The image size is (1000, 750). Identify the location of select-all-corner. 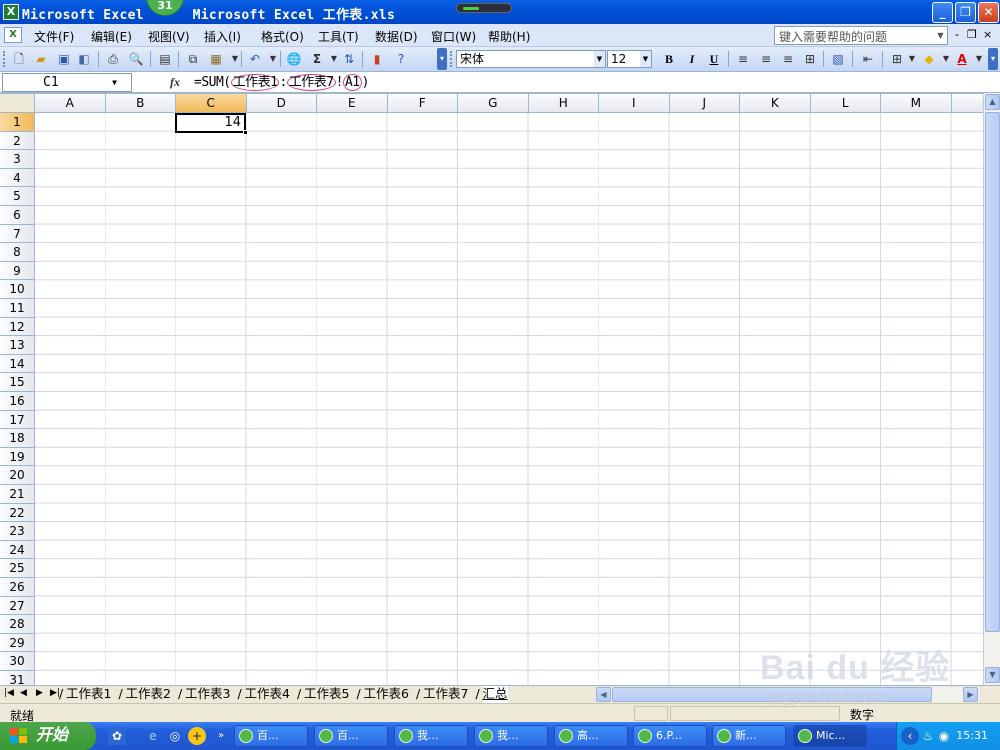
(17, 103).